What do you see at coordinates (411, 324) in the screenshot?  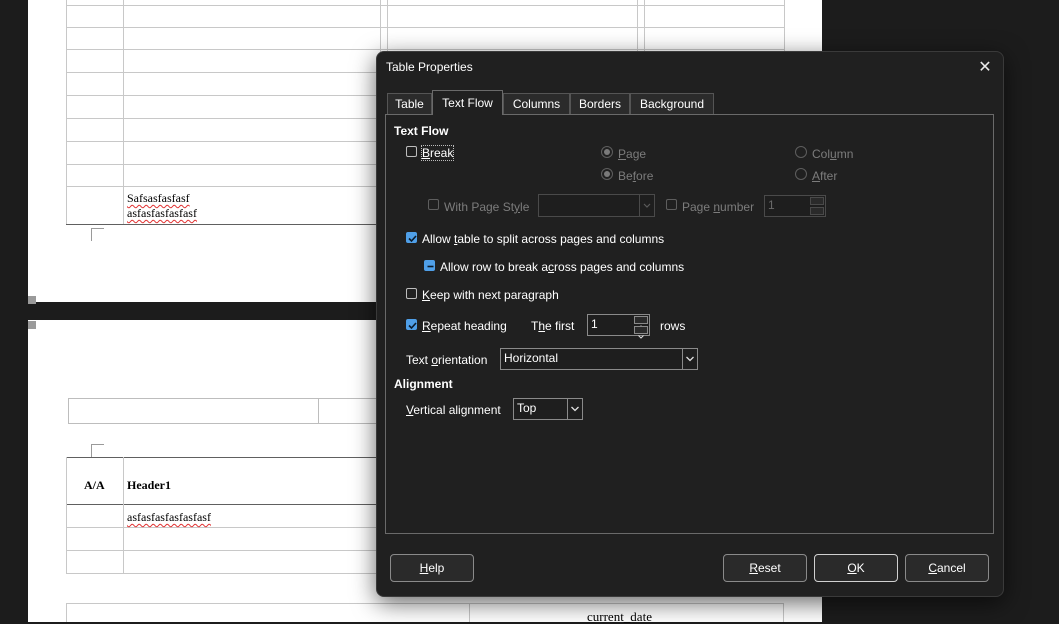 I see `repeat-heading-checkbox` at bounding box center [411, 324].